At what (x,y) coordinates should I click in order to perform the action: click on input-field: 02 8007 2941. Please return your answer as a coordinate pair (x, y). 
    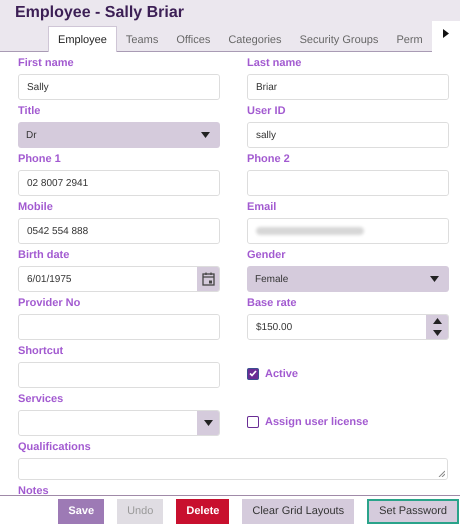
    Looking at the image, I should click on (119, 183).